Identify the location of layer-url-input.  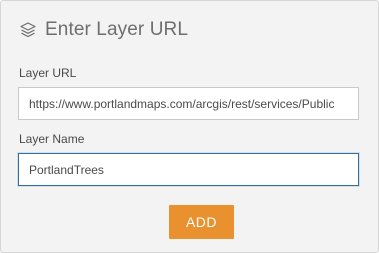
(188, 103).